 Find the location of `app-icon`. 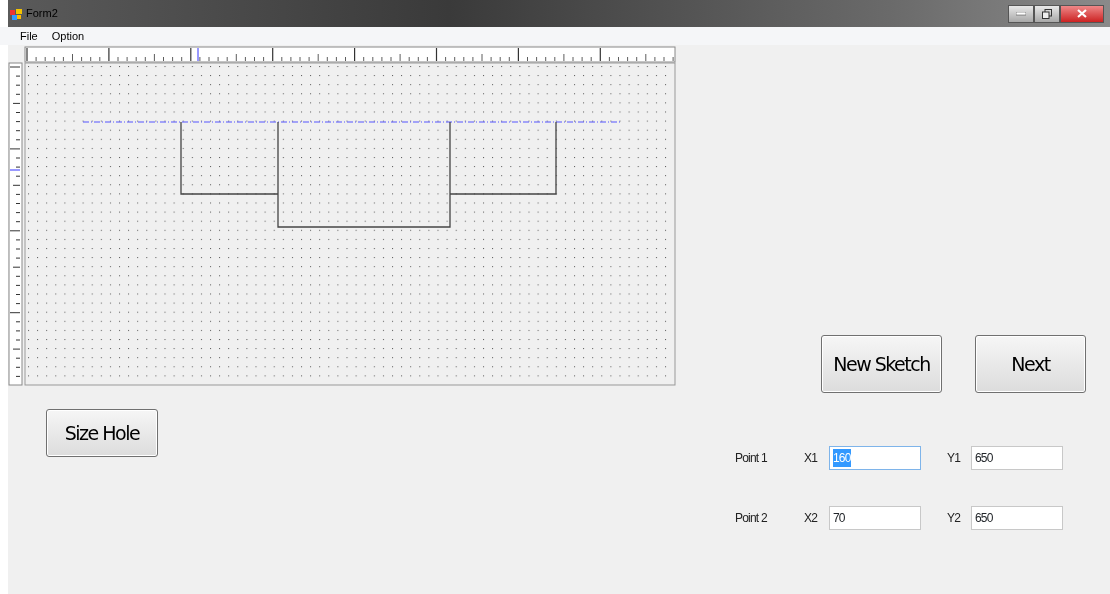

app-icon is located at coordinates (16, 13).